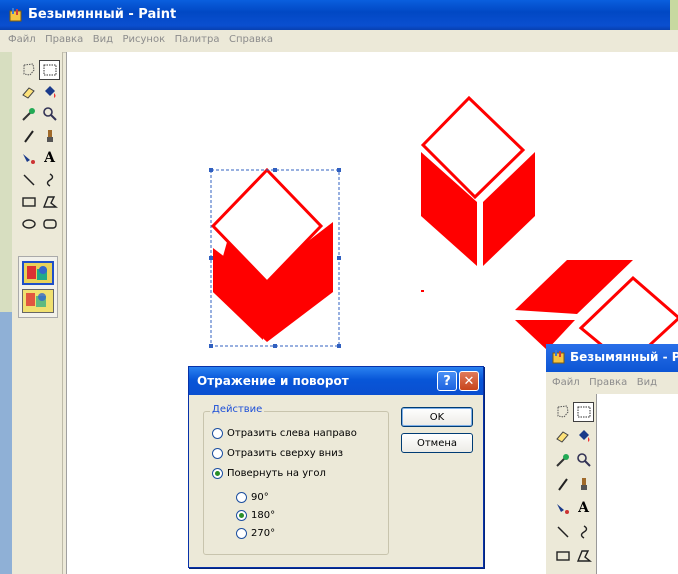 This screenshot has height=574, width=678. I want to click on menu-bar: Файл Правка Вид Рисунок Палитра Справка, so click(339, 41).